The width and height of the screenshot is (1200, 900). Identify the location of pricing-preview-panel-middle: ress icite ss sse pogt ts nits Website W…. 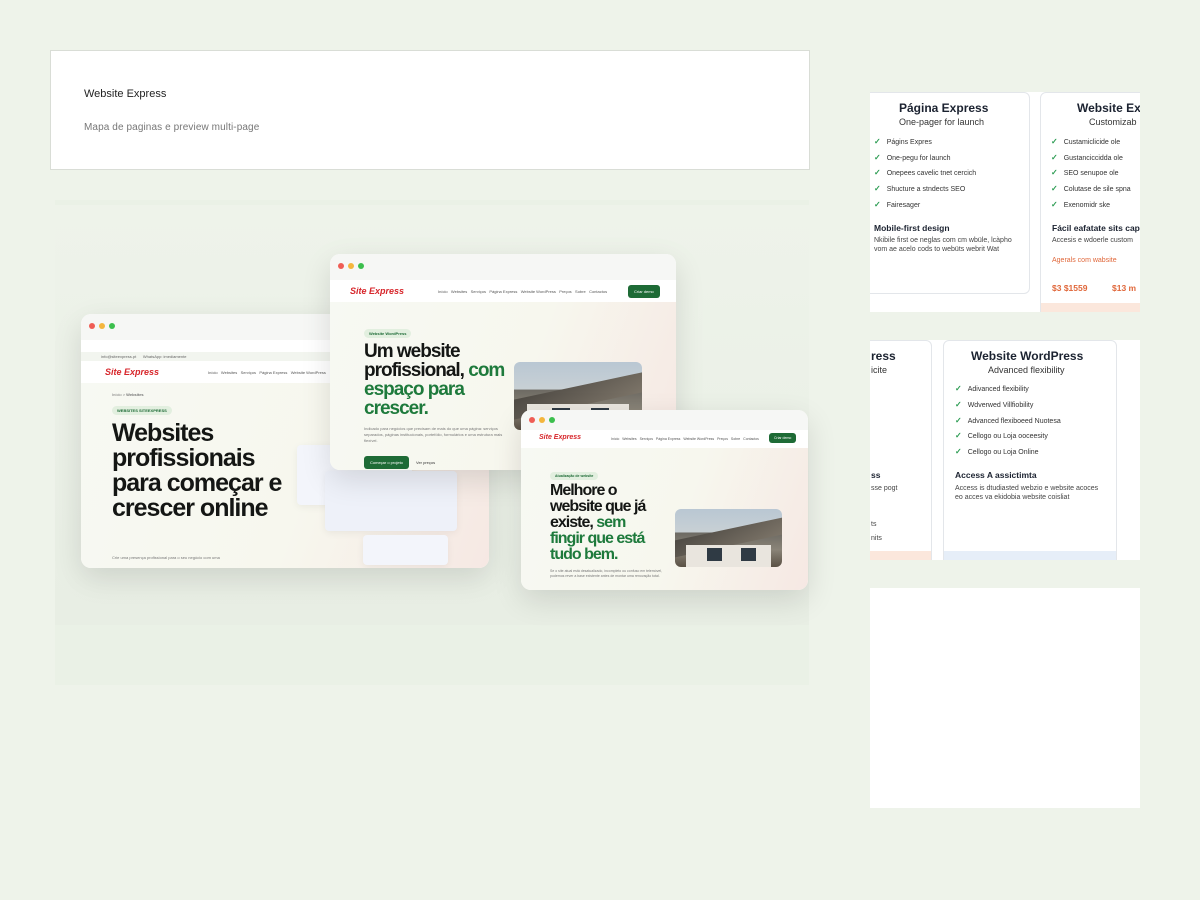
(1005, 450).